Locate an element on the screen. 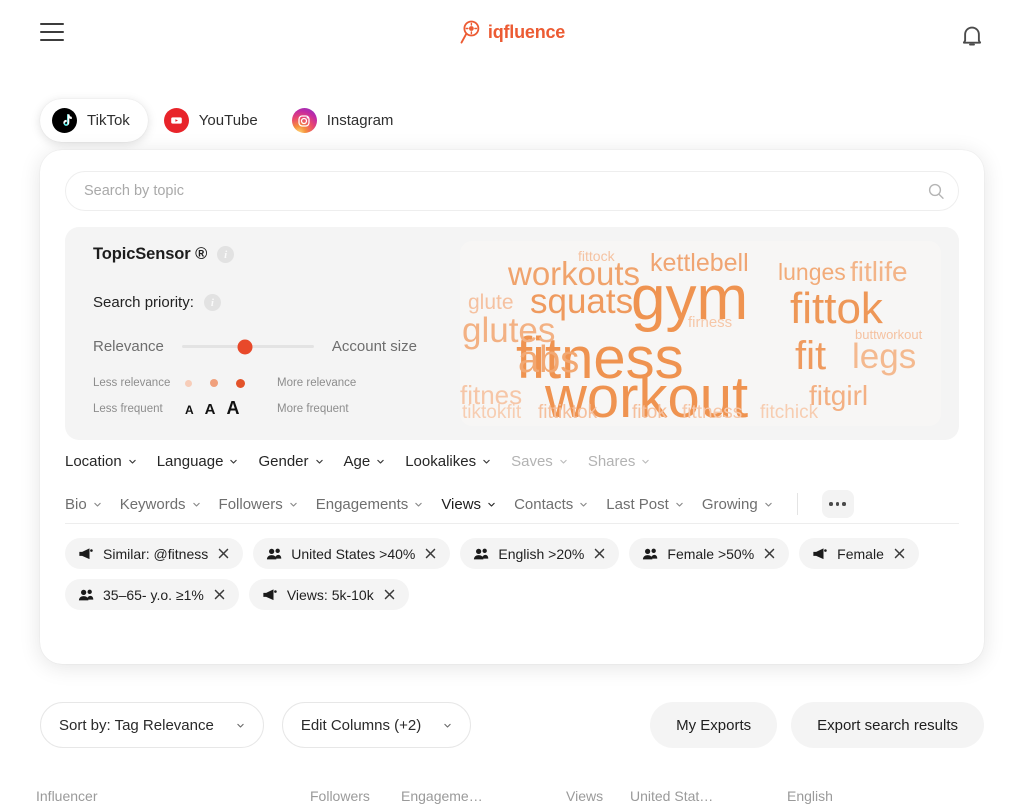 Image resolution: width=1024 pixels, height=812 pixels. magnifier-target-icon is located at coordinates (470, 32).